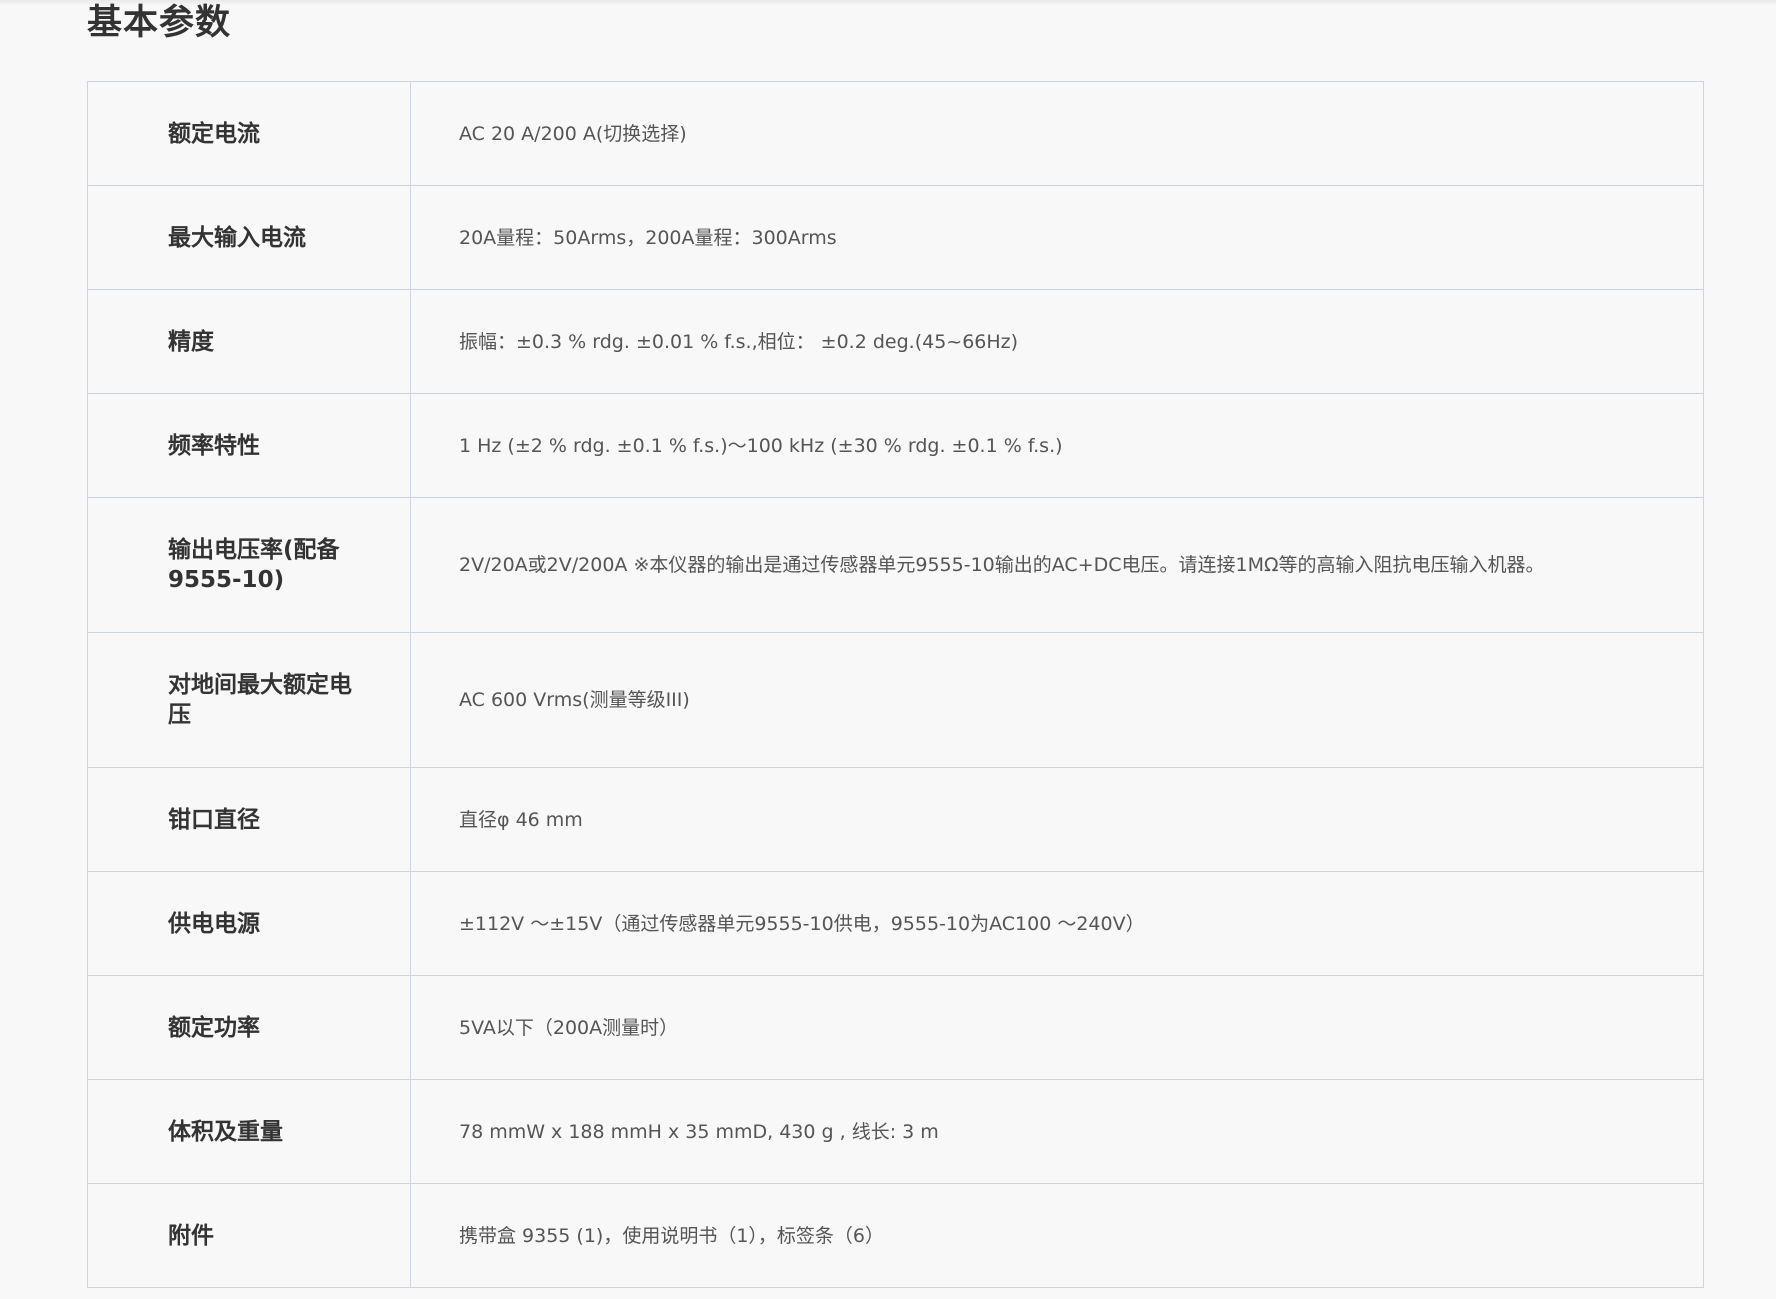 This screenshot has height=1299, width=1776. What do you see at coordinates (249, 565) in the screenshot?
I see `spec-label: 输出电压率(配备9555-10)` at bounding box center [249, 565].